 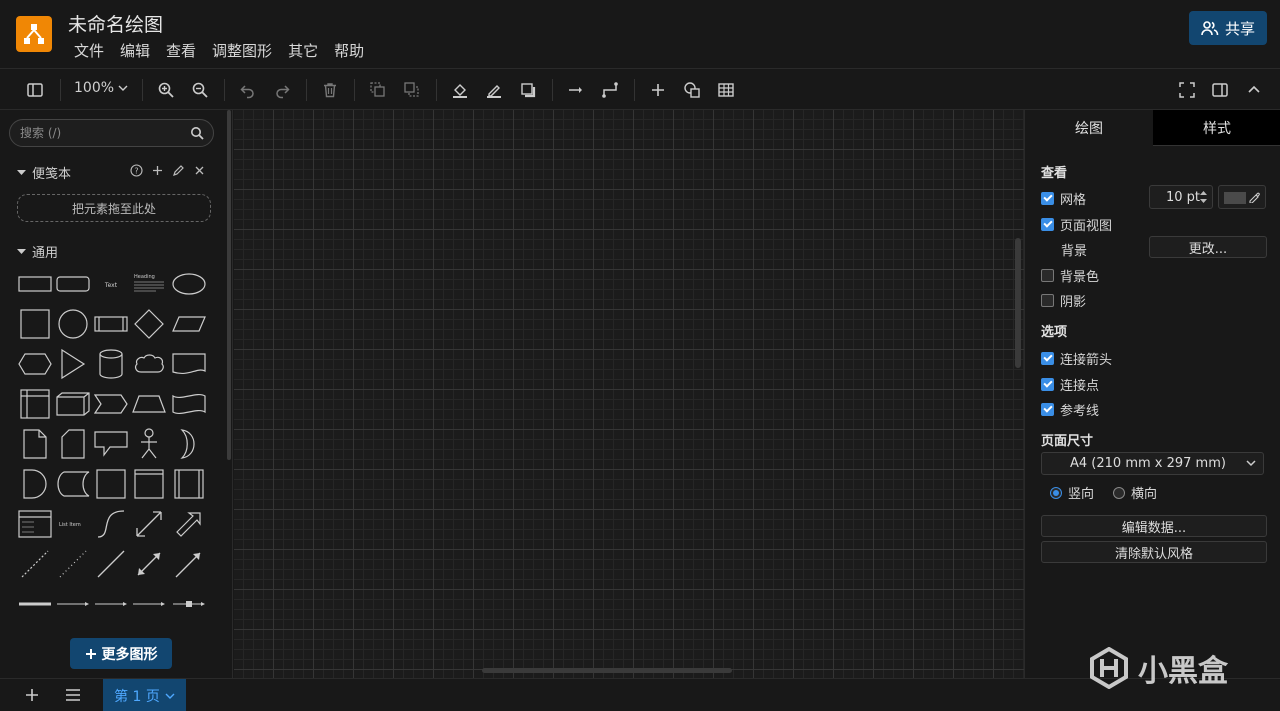 I want to click on shape-diamond, so click(x=149, y=324).